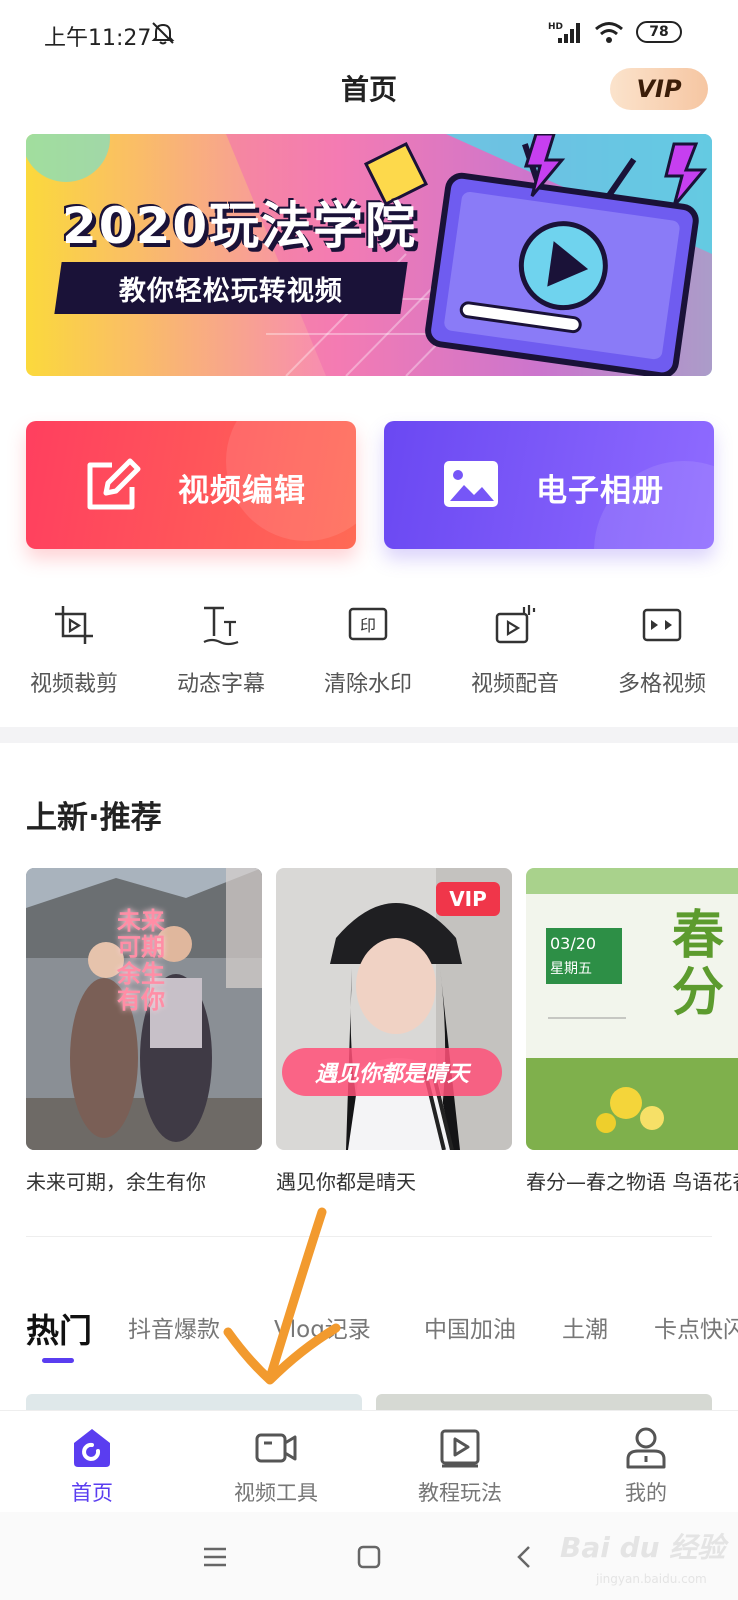  I want to click on banner-subtitle-box: 教你轻松玩转视频, so click(231, 288).